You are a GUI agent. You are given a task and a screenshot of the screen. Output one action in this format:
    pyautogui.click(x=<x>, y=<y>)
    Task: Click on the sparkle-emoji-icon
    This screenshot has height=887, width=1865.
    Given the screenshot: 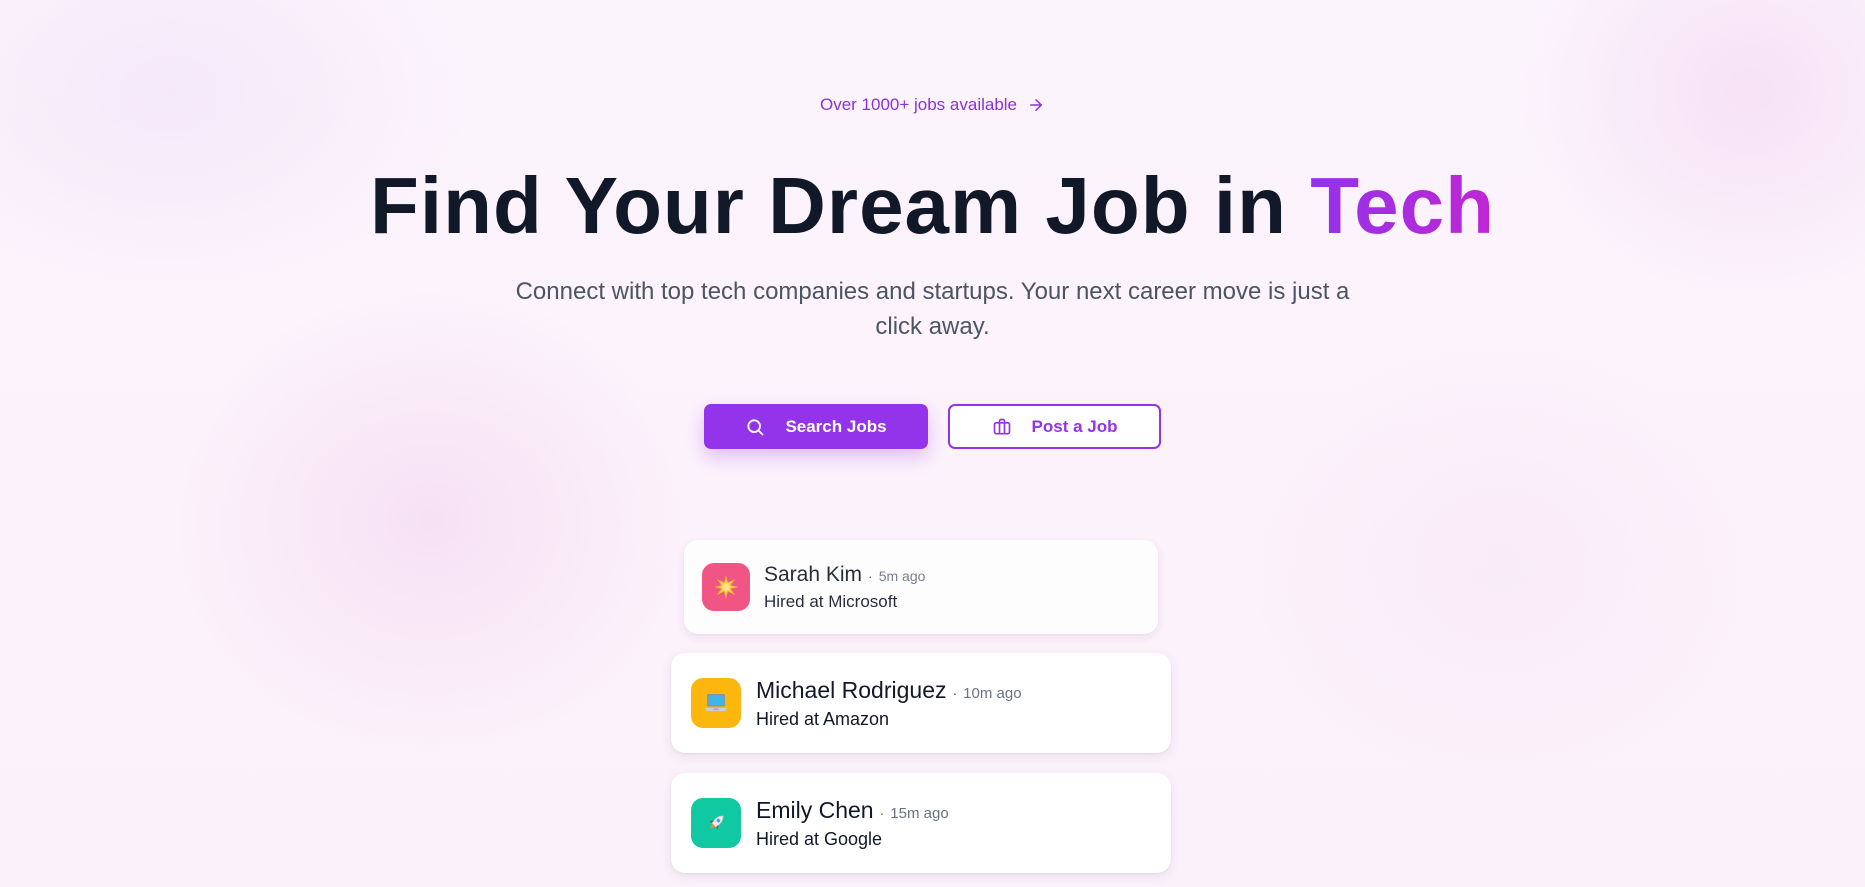 What is the action you would take?
    pyautogui.click(x=726, y=587)
    